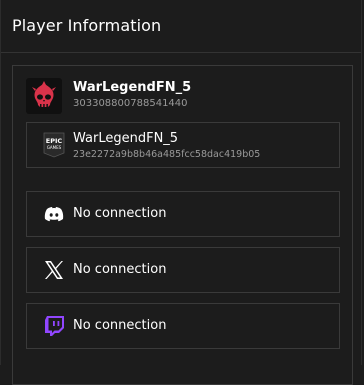 This screenshot has height=385, width=364. Describe the element at coordinates (126, 138) in the screenshot. I see `epic-username: WarLegendFN_5` at that location.